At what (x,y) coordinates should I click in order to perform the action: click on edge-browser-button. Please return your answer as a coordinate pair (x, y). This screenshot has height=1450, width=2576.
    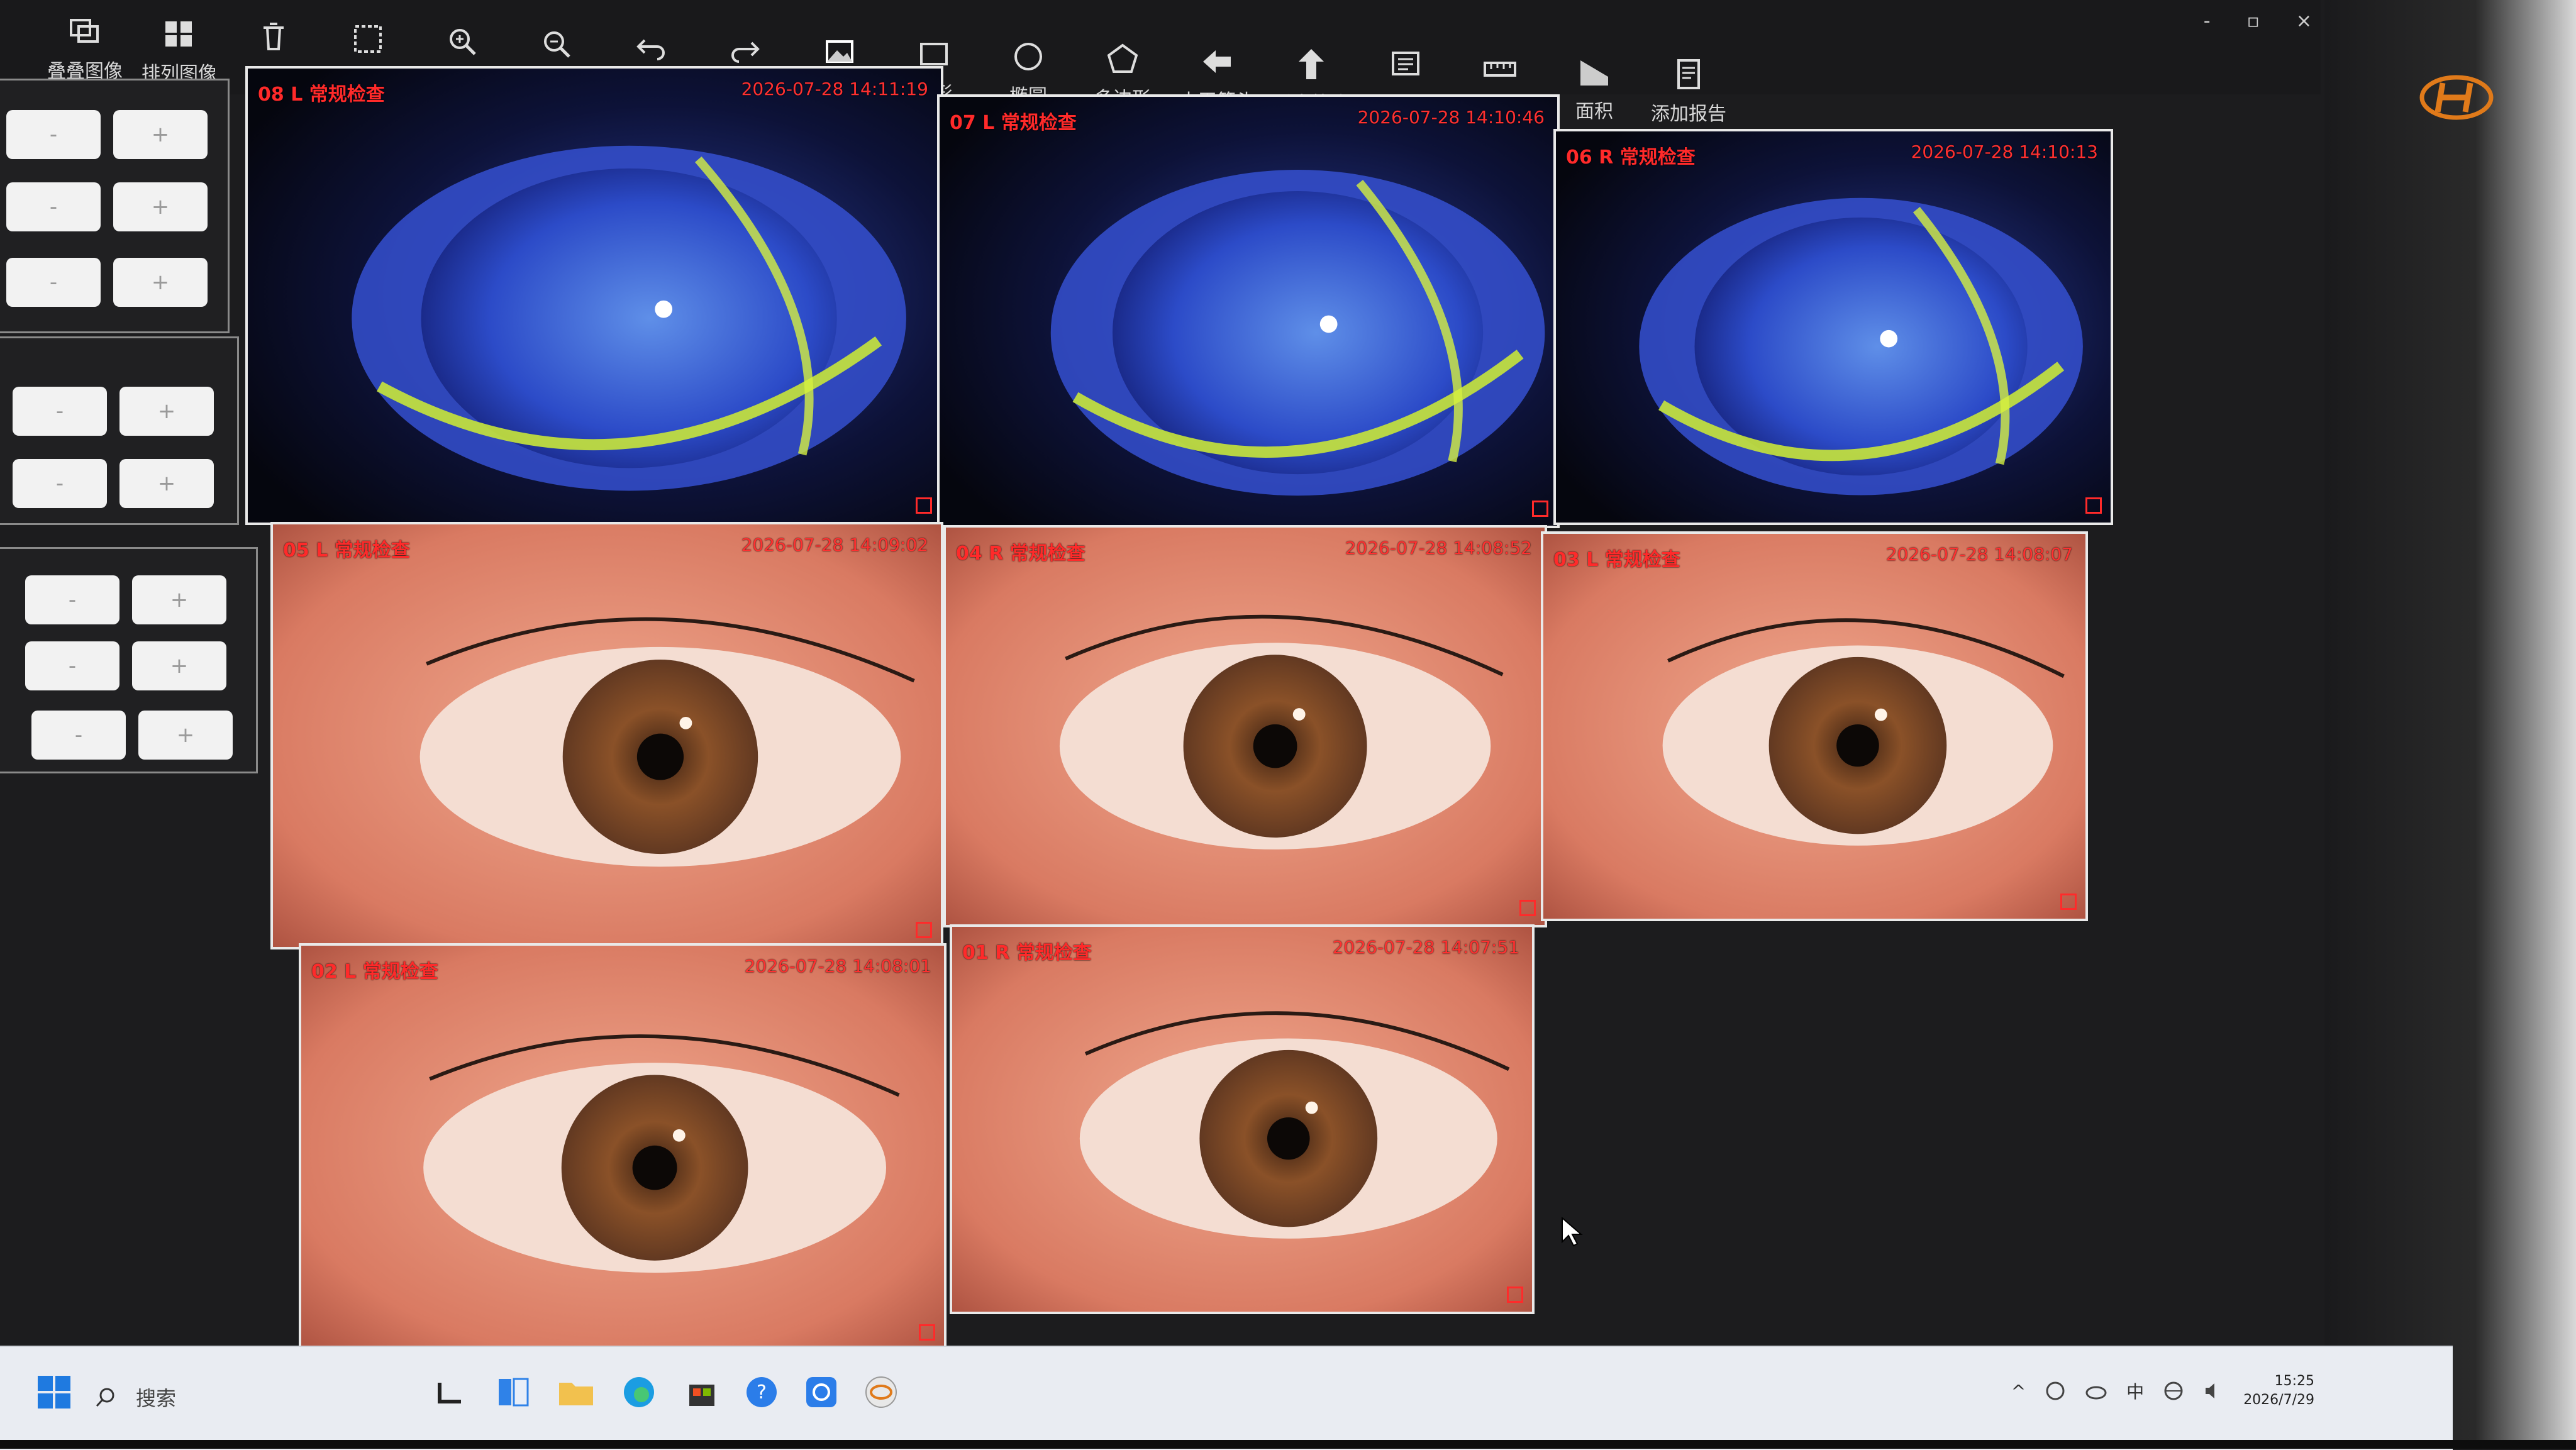
    Looking at the image, I should click on (639, 1392).